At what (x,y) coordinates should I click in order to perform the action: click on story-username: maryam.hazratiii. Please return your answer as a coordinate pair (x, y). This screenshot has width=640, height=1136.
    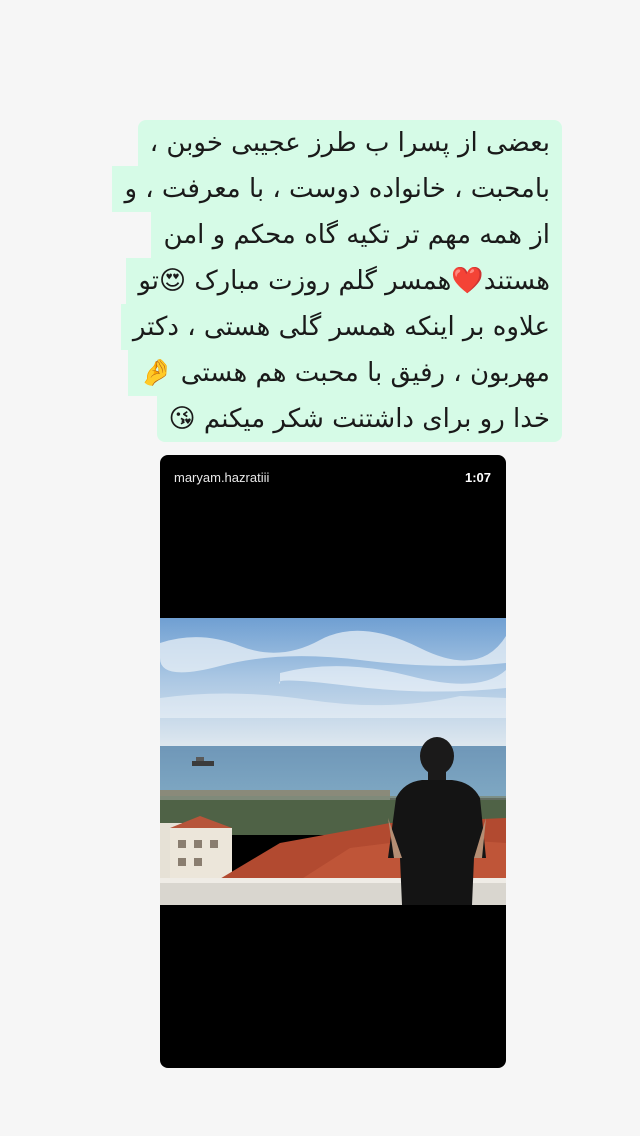
    Looking at the image, I should click on (221, 477).